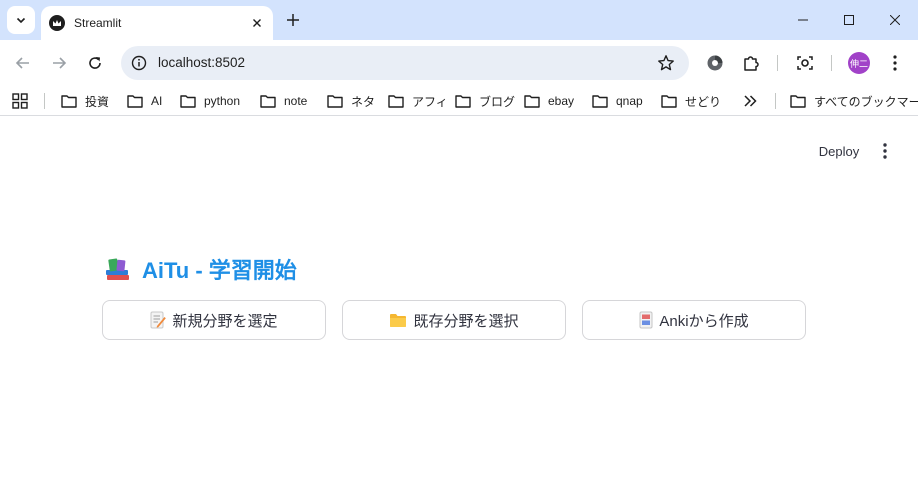 The width and height of the screenshot is (918, 492). Describe the element at coordinates (750, 101) in the screenshot. I see `double-chevron-right-icon` at that location.